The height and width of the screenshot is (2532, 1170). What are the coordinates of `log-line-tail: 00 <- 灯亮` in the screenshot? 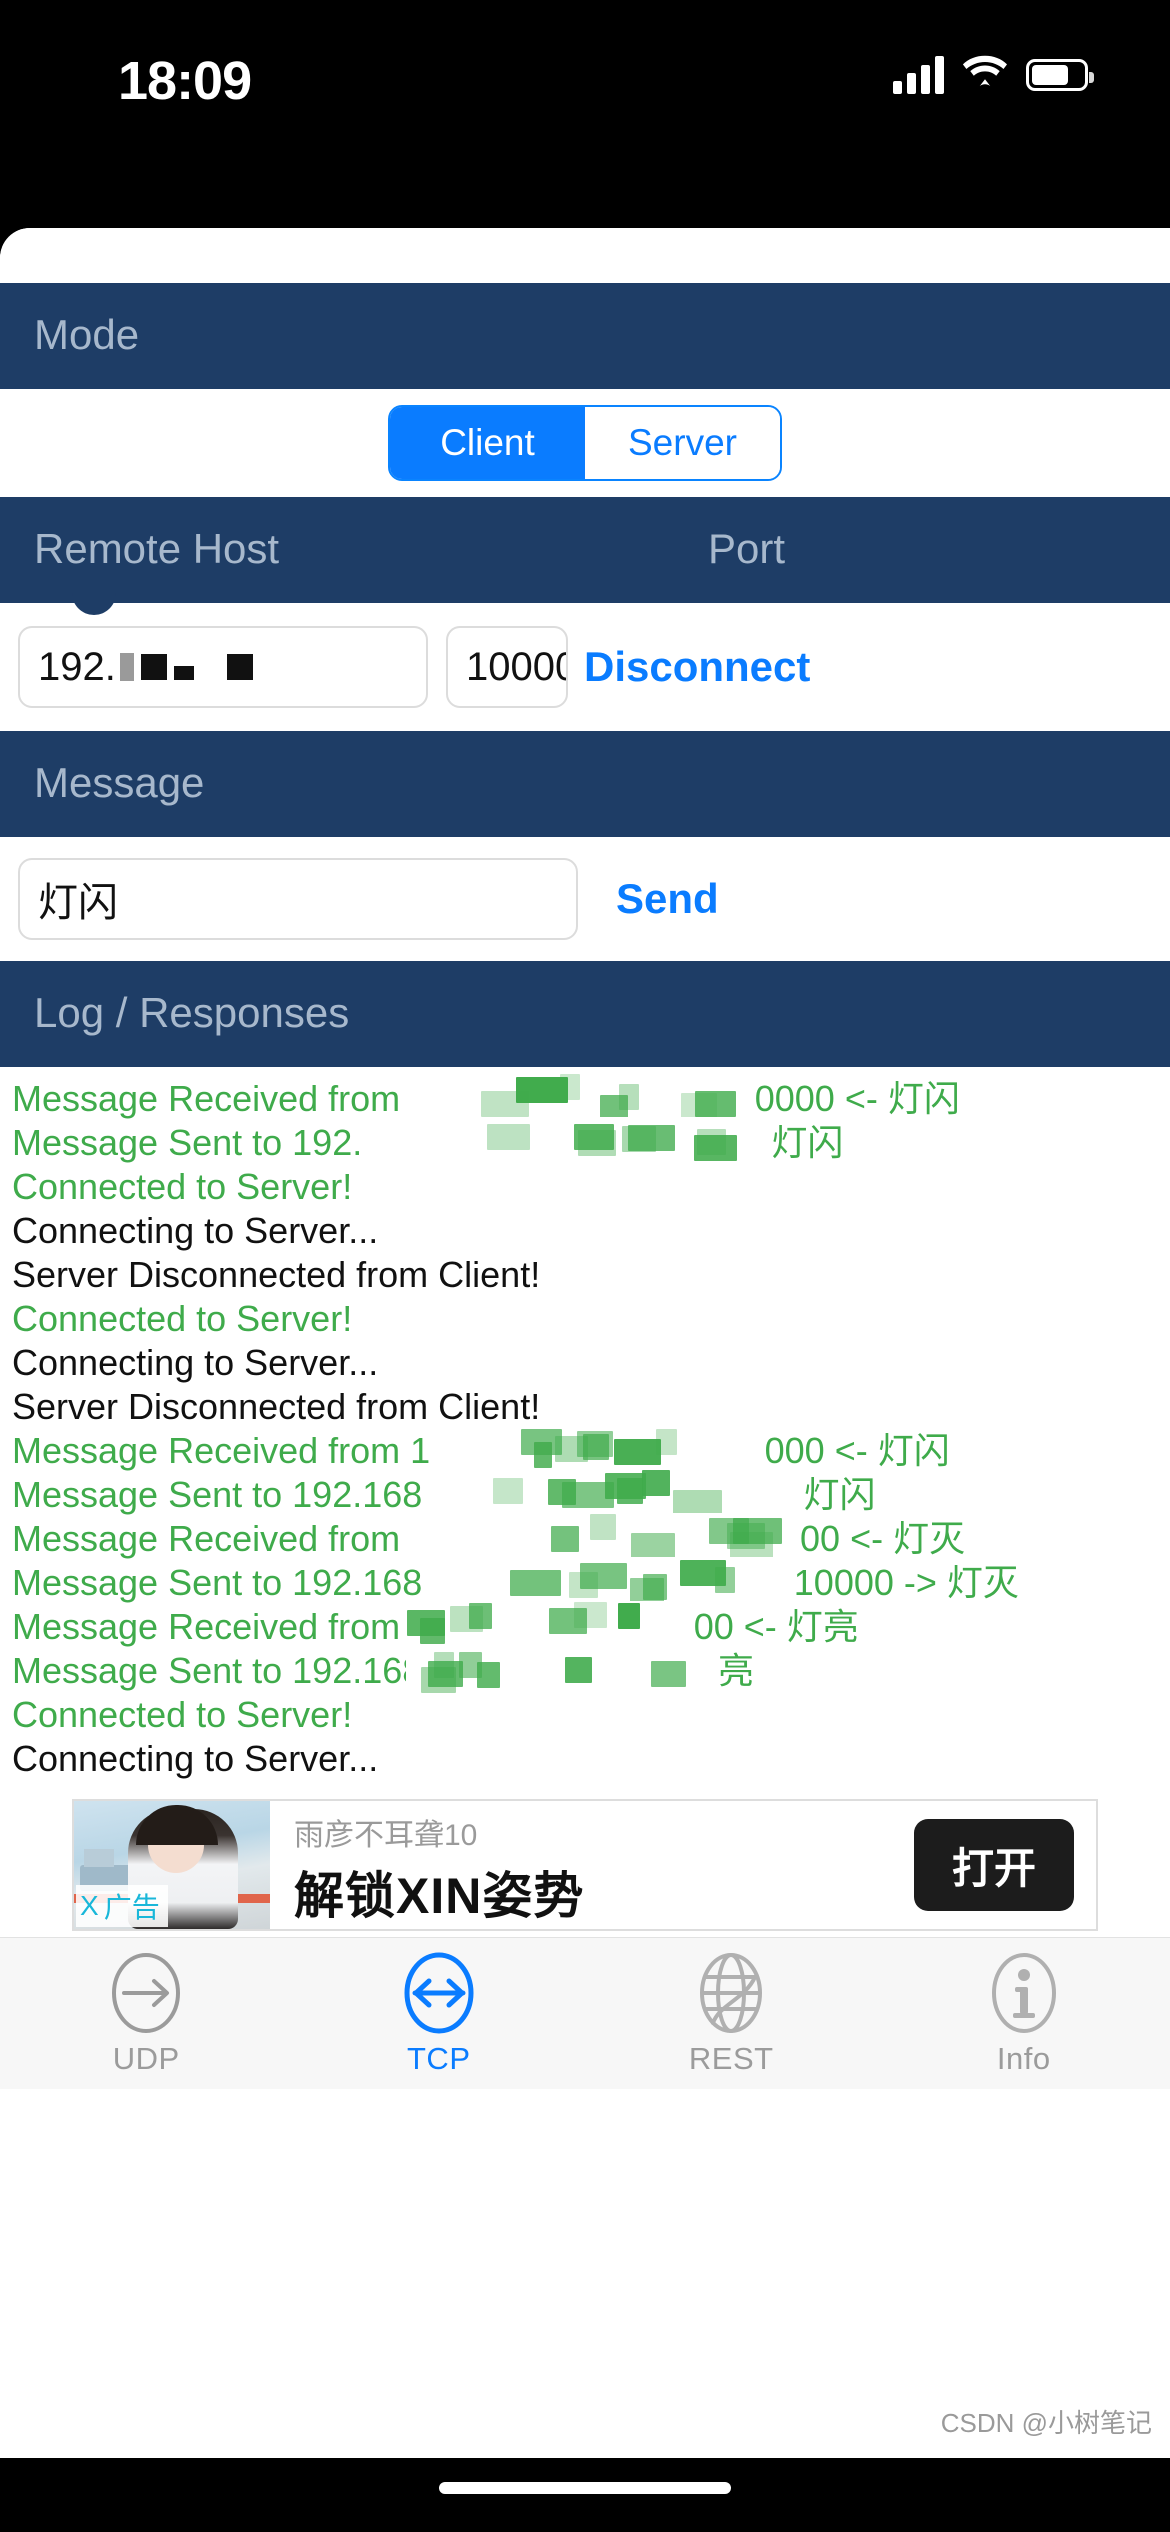 It's located at (776, 1626).